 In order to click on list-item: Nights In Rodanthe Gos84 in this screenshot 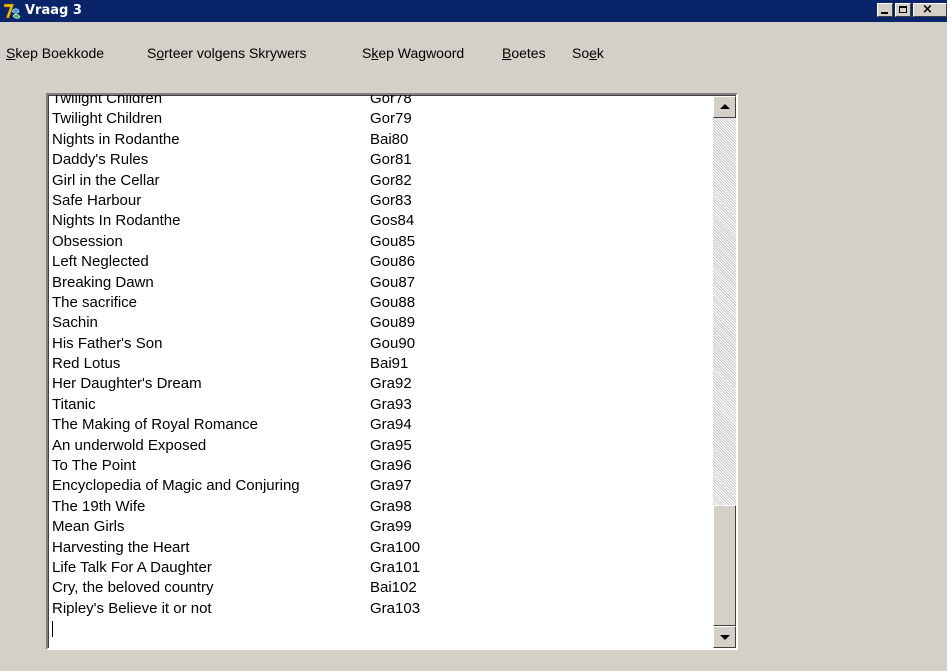, I will do `click(380, 221)`.